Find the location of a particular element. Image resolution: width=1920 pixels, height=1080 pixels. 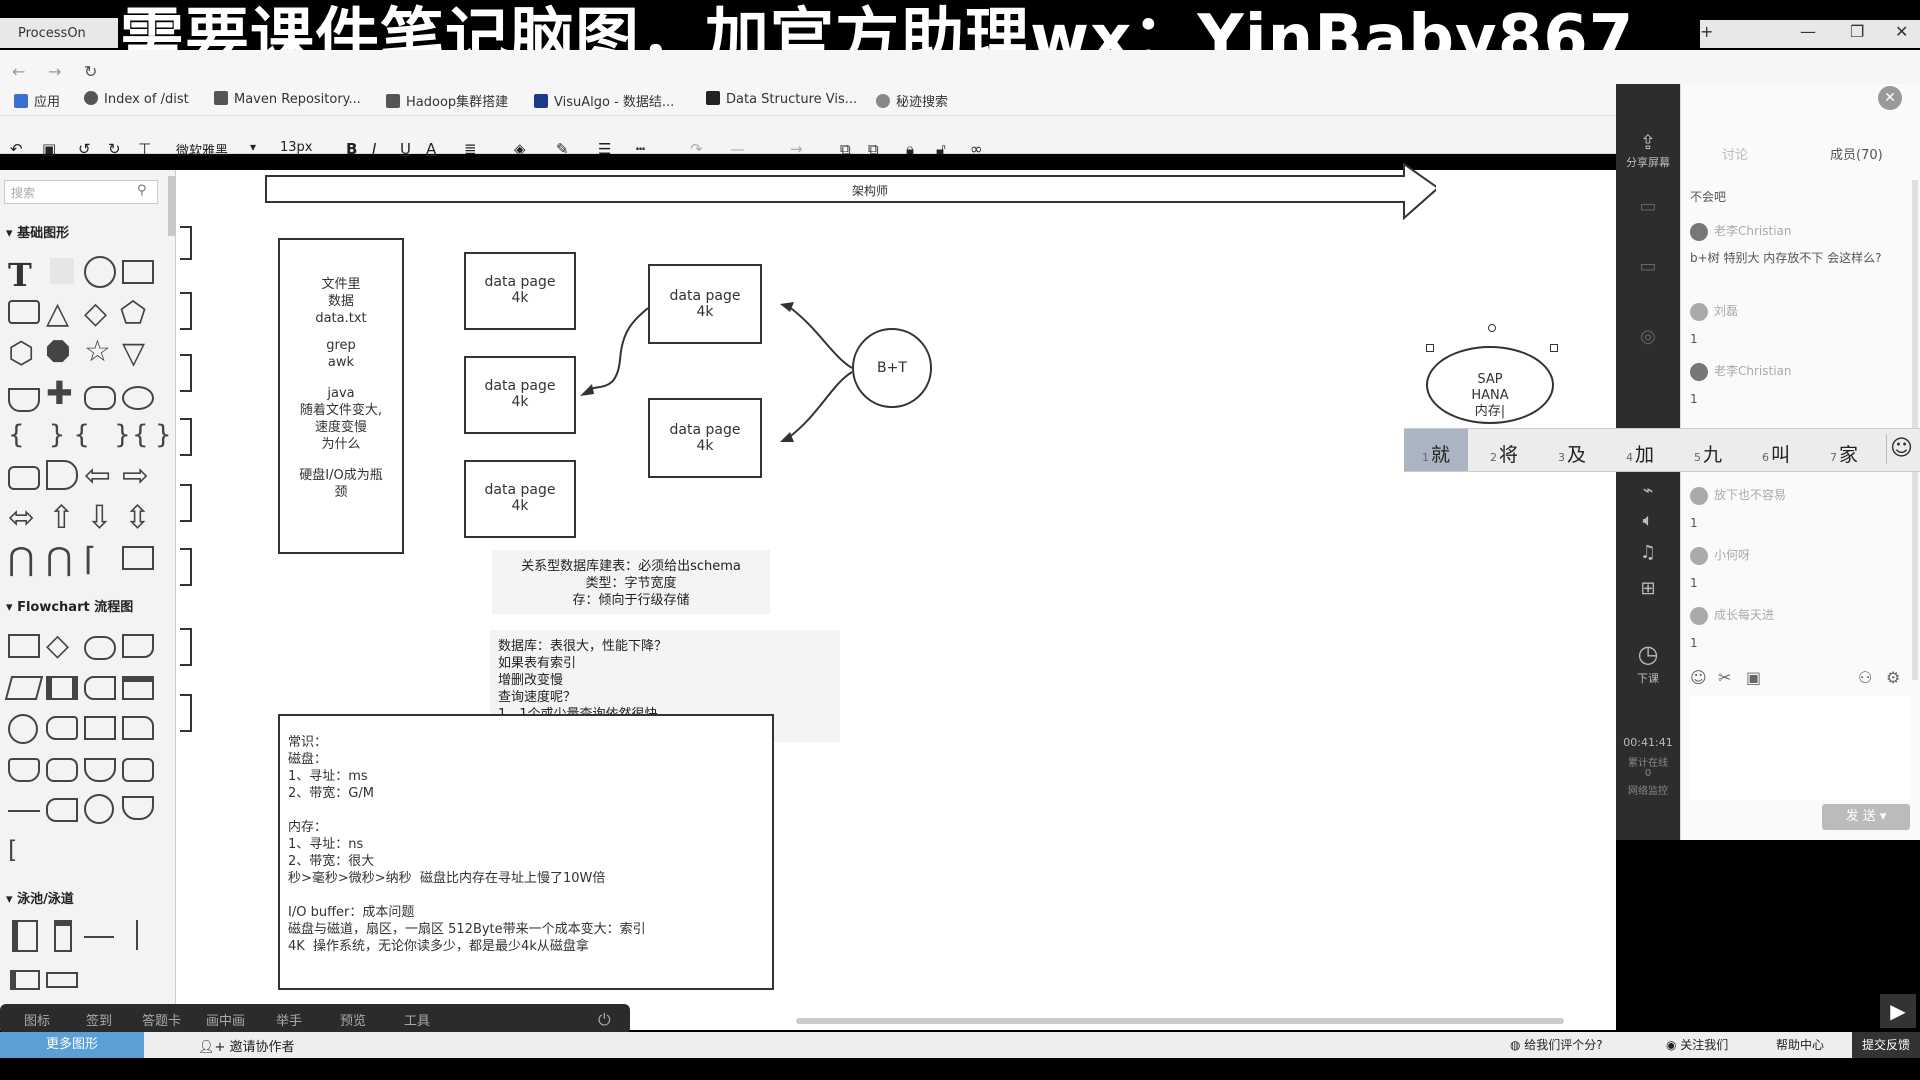

section-swimlane: ▾ 泳池/泳道 is located at coordinates (40, 897).